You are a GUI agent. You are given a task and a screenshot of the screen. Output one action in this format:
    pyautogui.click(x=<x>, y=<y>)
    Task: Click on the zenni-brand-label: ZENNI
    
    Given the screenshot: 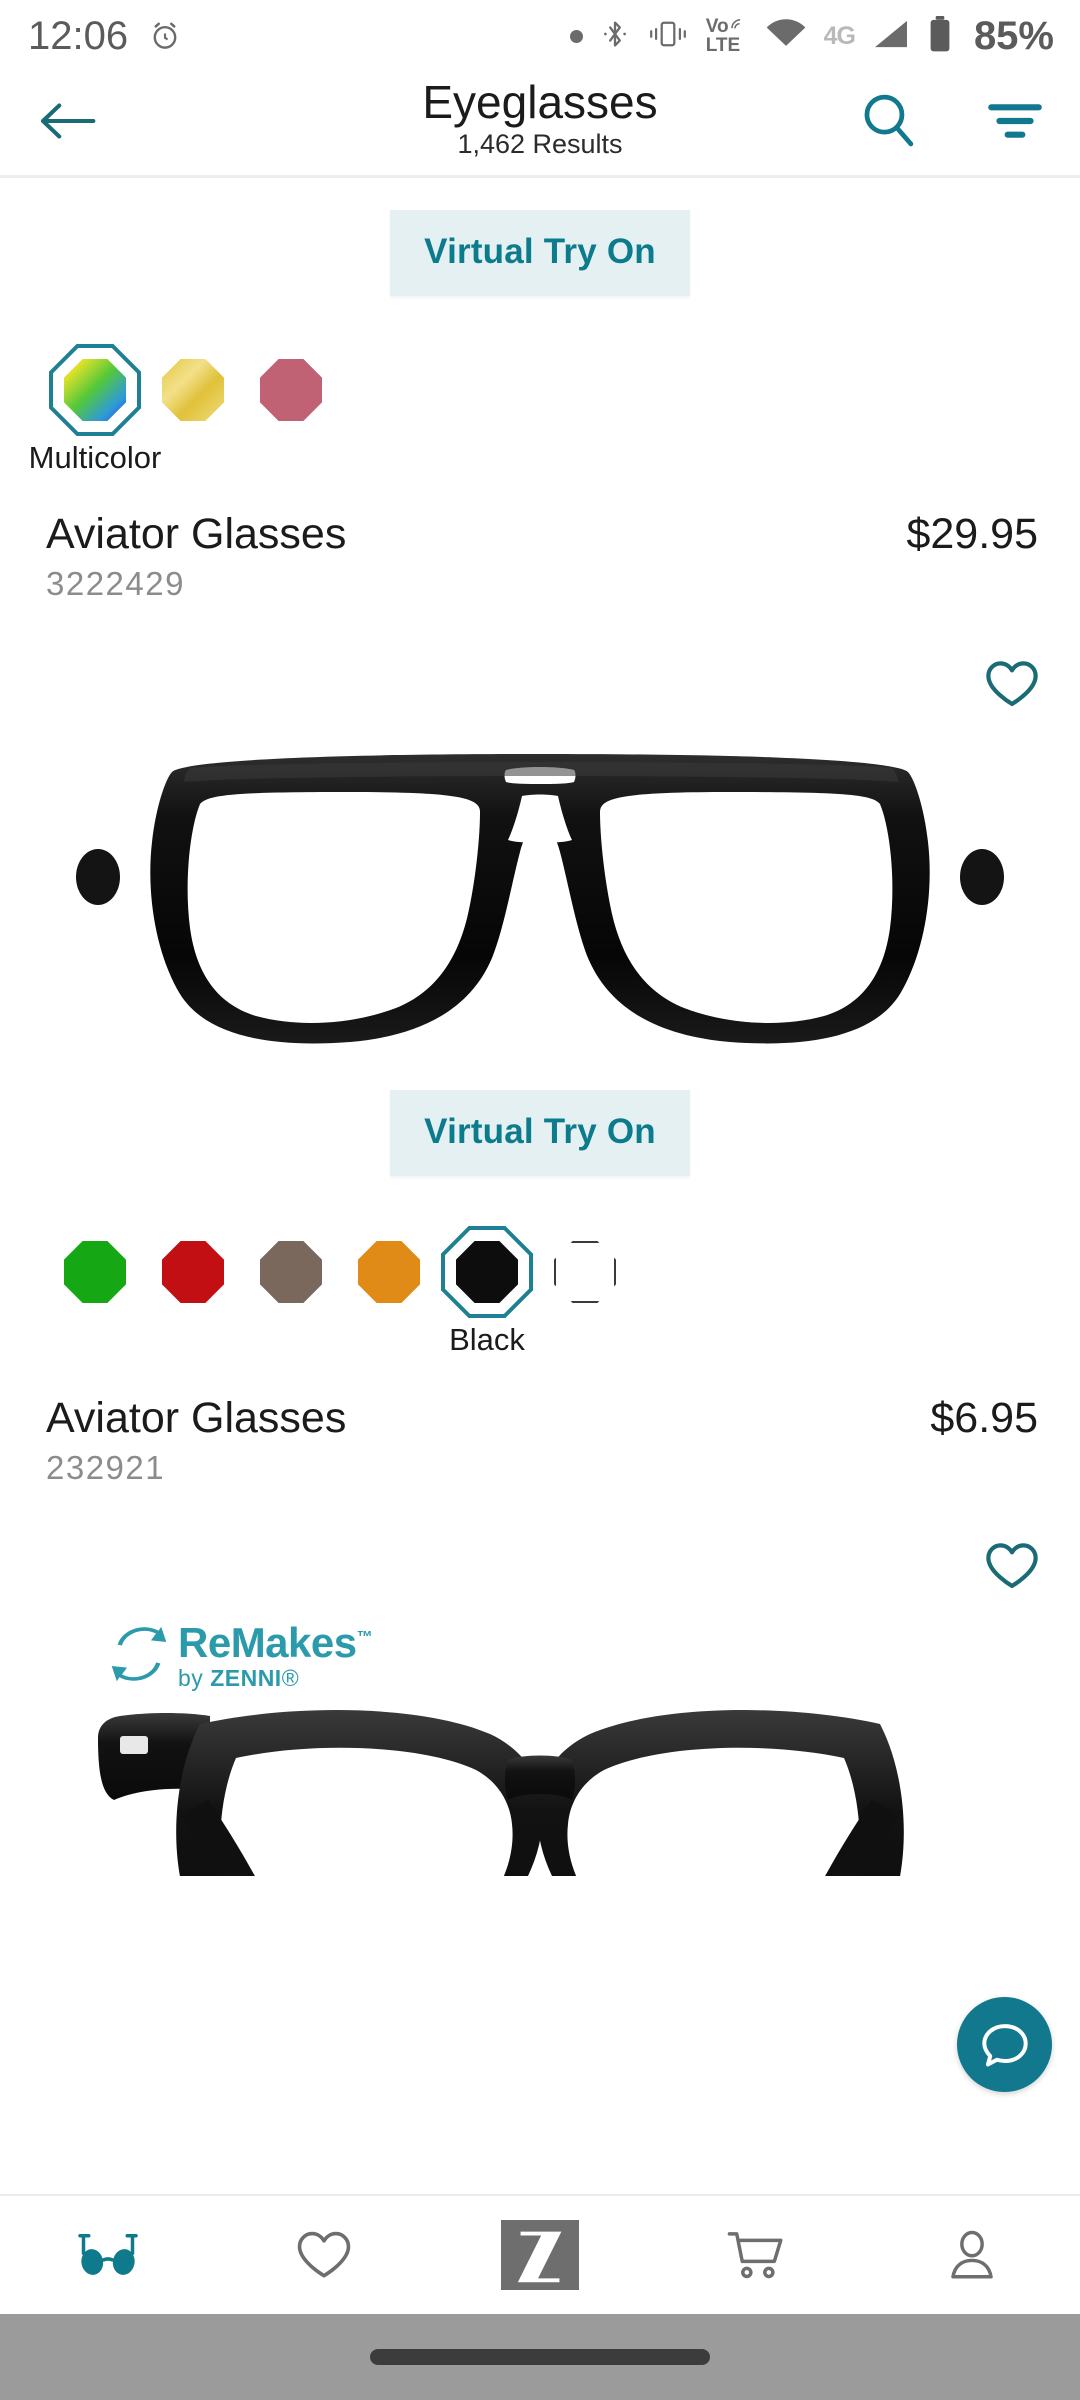 What is the action you would take?
    pyautogui.click(x=246, y=1678)
    